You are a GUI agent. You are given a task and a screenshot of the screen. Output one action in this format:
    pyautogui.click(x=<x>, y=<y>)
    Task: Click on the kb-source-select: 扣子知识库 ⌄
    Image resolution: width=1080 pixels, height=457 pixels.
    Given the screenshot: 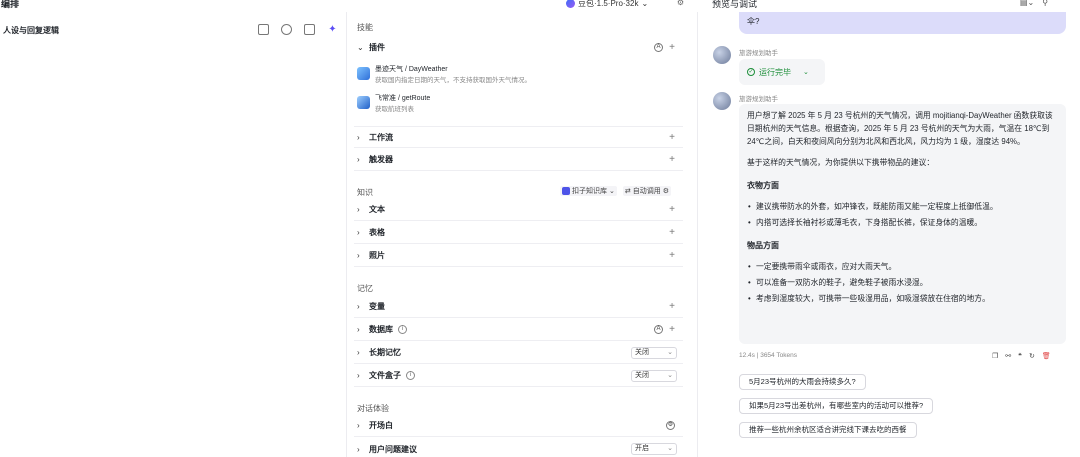 What is the action you would take?
    pyautogui.click(x=588, y=191)
    